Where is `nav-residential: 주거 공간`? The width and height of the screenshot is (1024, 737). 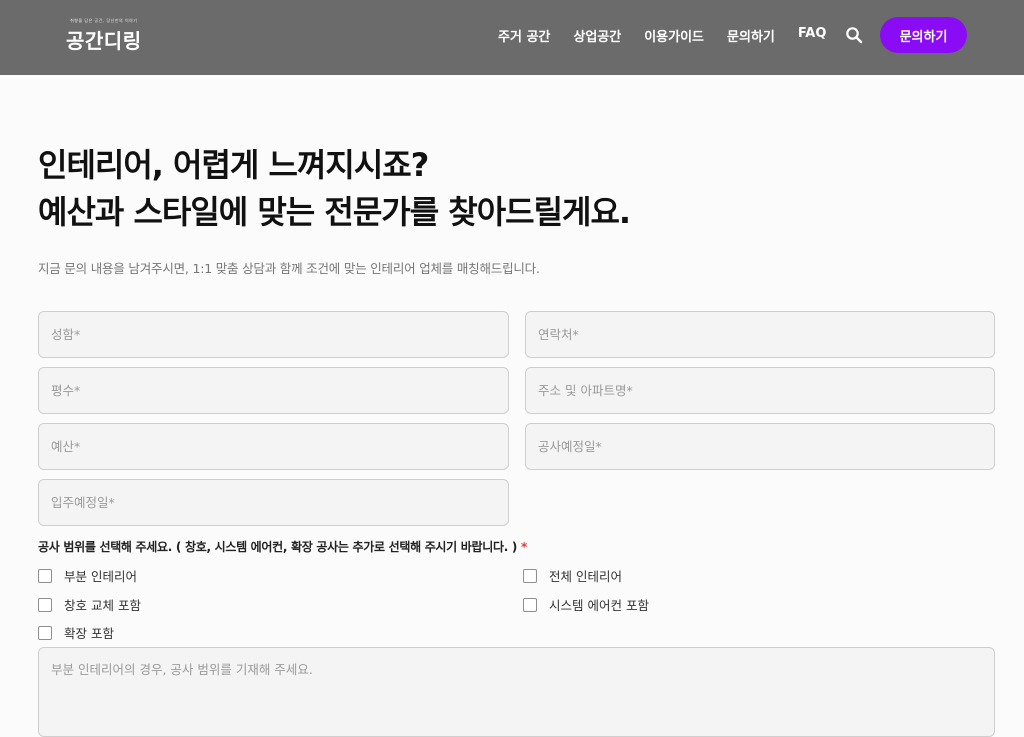
nav-residential: 주거 공간 is located at coordinates (524, 35).